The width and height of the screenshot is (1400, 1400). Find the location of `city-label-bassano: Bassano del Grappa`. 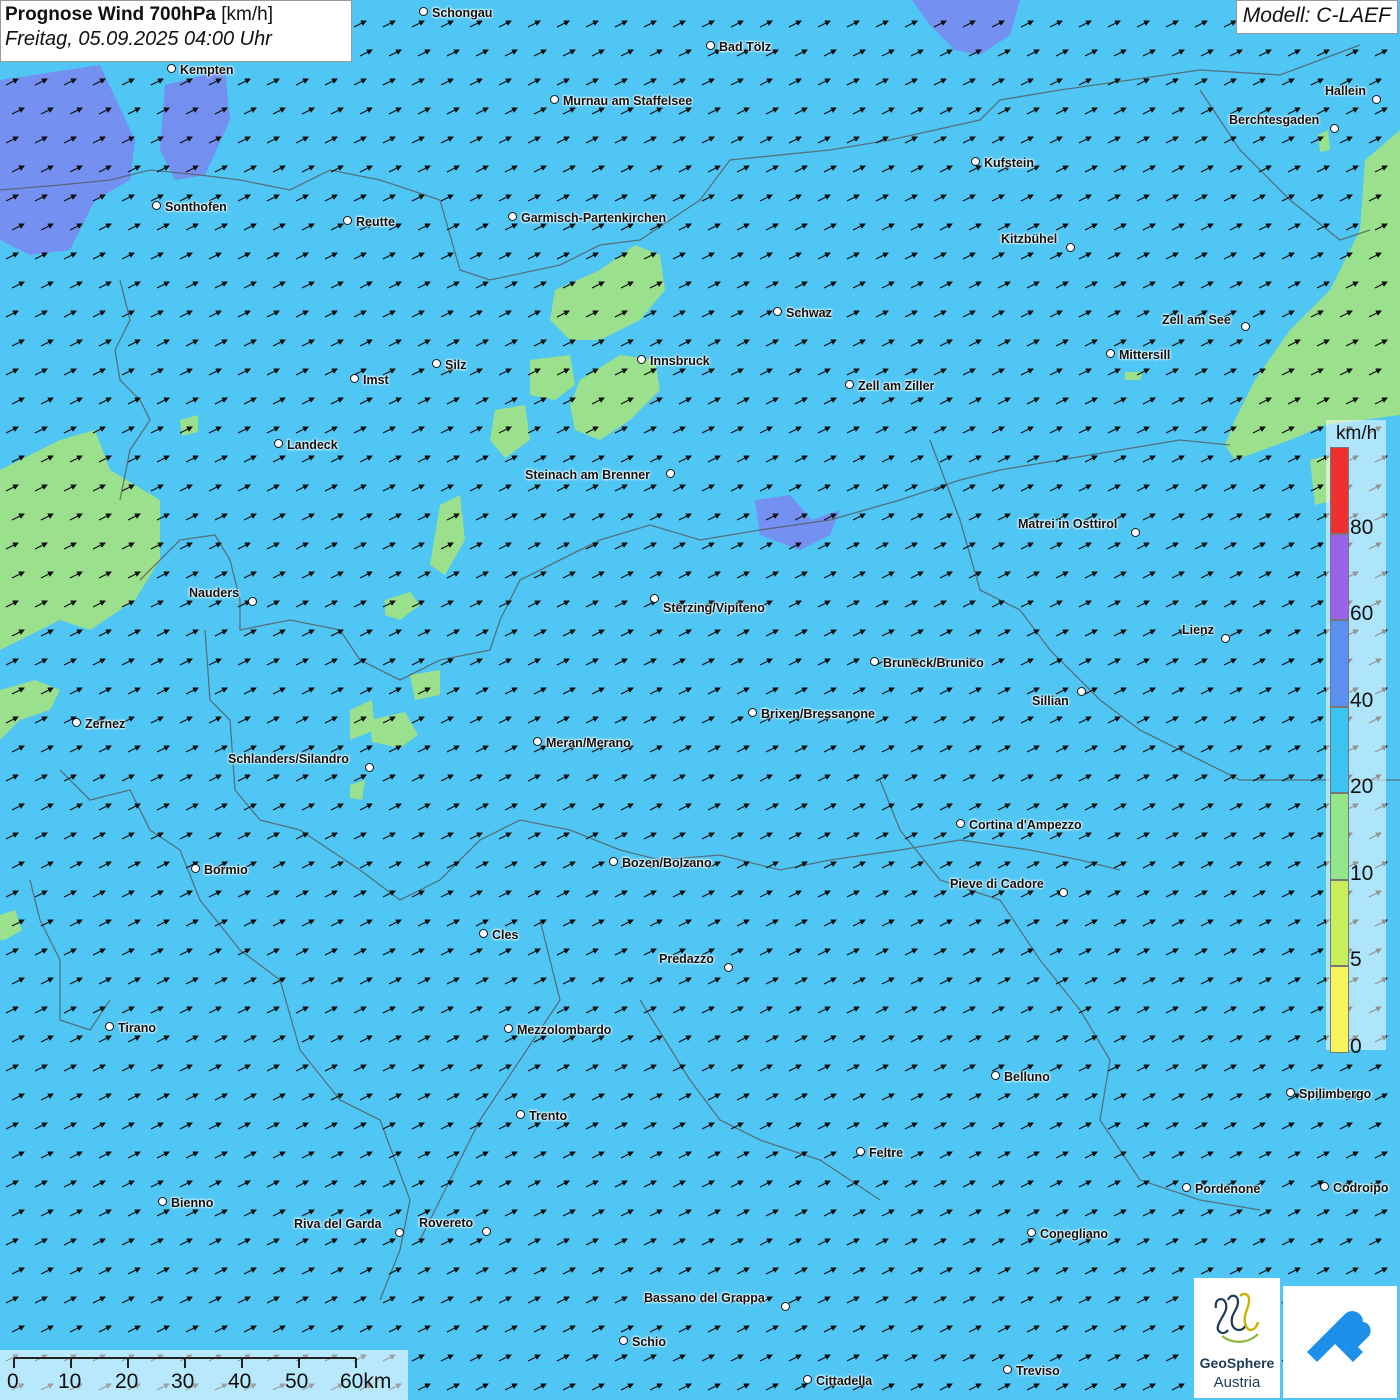

city-label-bassano: Bassano del Grappa is located at coordinates (704, 1298).